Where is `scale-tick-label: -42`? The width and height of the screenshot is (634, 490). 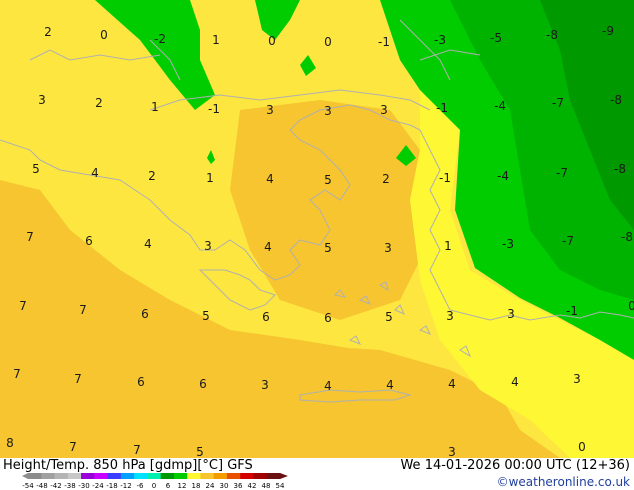 scale-tick-label: -42 is located at coordinates (55, 486).